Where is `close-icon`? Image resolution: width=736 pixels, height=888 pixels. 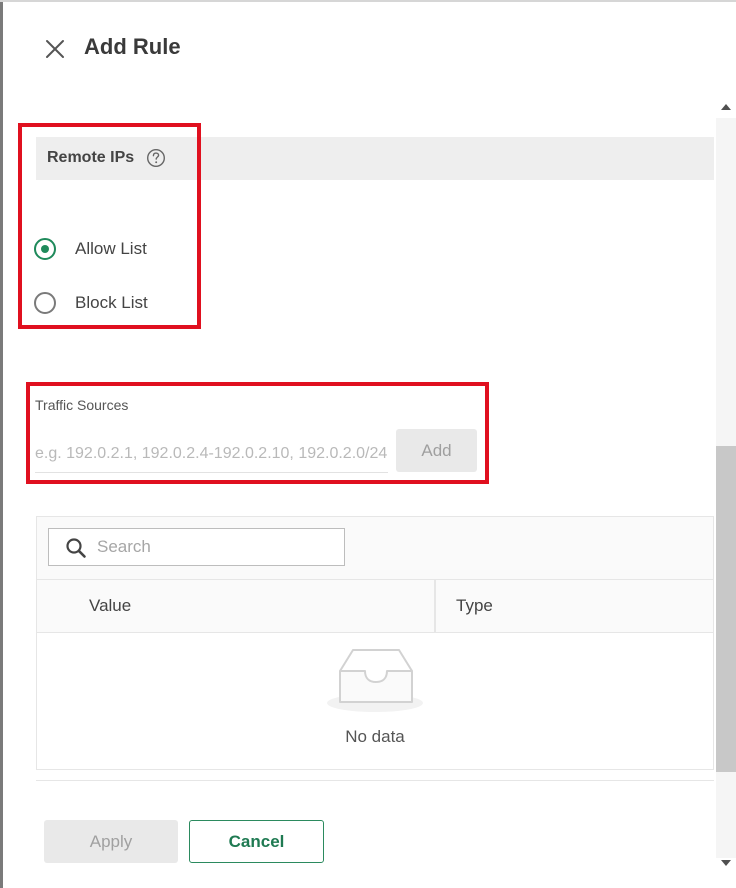 close-icon is located at coordinates (55, 49).